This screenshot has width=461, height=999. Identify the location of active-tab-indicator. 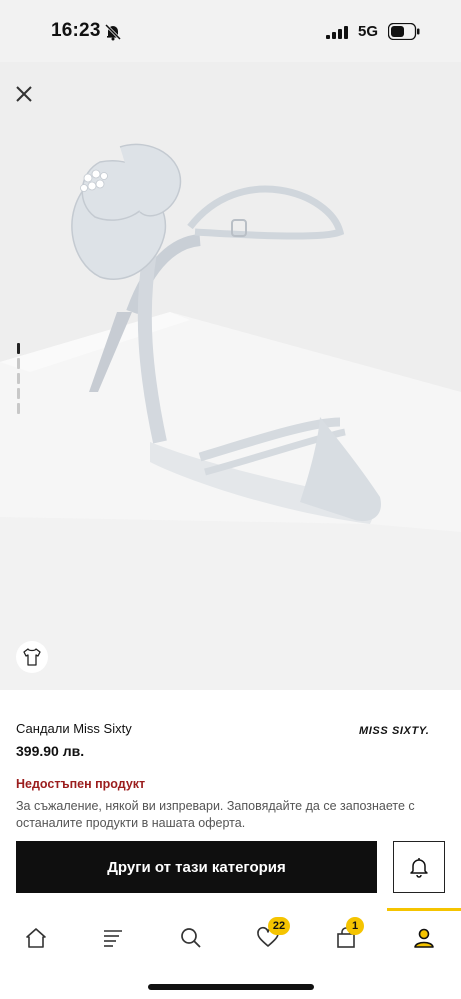
(424, 909).